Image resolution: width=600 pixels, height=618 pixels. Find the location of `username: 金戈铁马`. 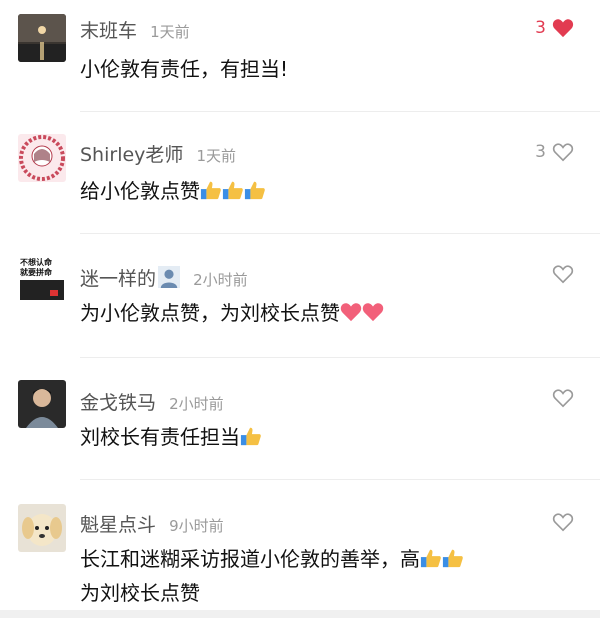

username: 金戈铁马 is located at coordinates (118, 403).